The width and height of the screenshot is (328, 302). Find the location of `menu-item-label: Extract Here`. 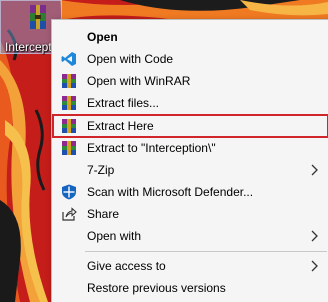

menu-item-label: Extract Here is located at coordinates (120, 126).